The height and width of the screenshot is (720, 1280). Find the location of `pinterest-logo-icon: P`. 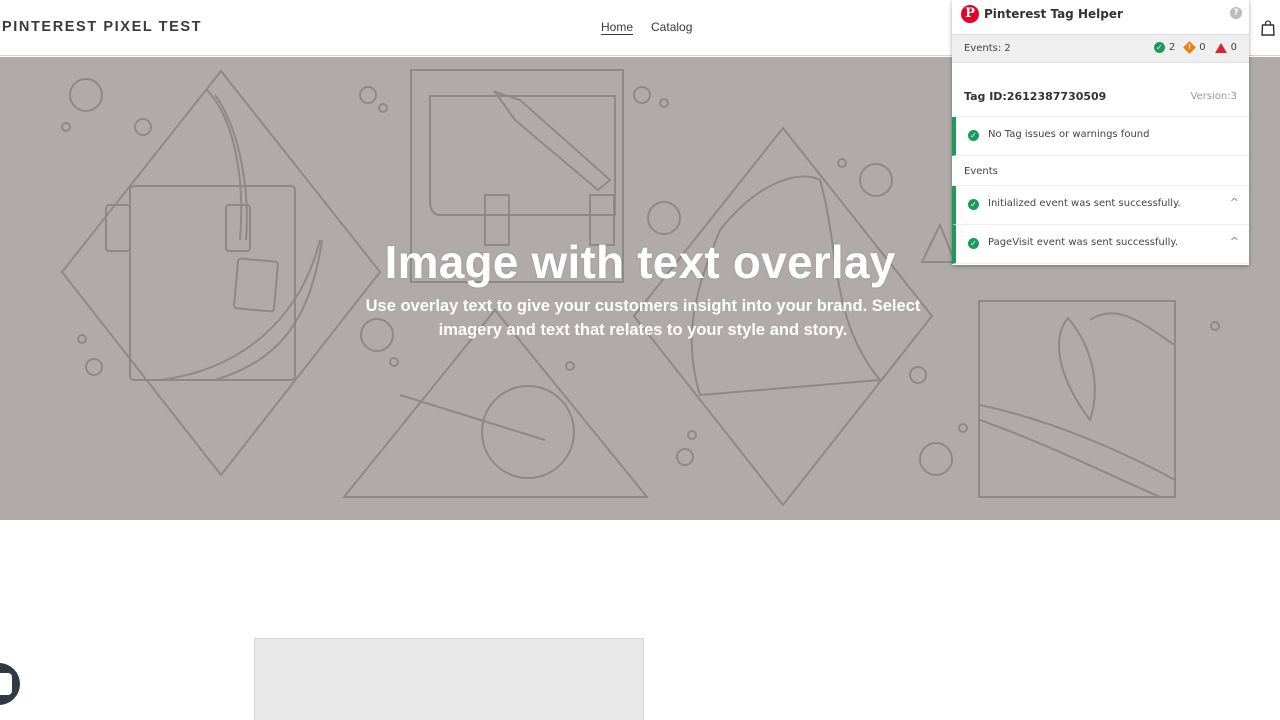

pinterest-logo-icon: P is located at coordinates (970, 14).